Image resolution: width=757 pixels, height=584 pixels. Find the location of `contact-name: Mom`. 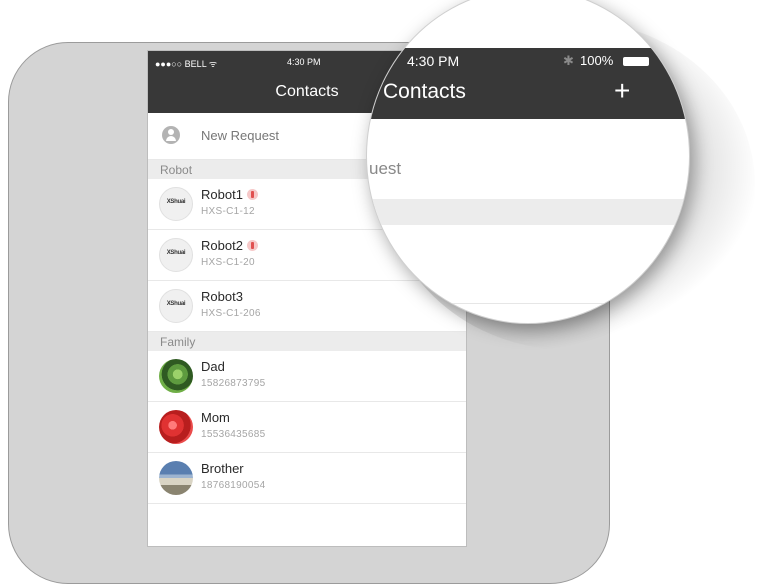

contact-name: Mom is located at coordinates (215, 417).